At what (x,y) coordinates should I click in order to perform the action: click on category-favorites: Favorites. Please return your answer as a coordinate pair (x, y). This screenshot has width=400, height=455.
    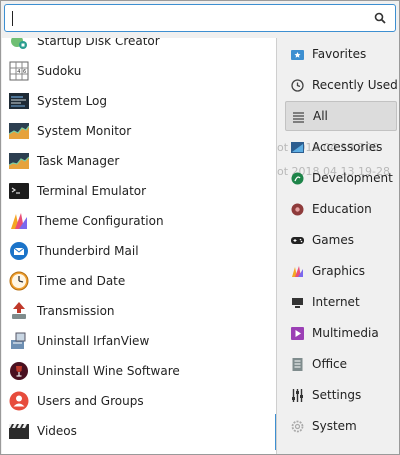
    Looking at the image, I should click on (341, 54).